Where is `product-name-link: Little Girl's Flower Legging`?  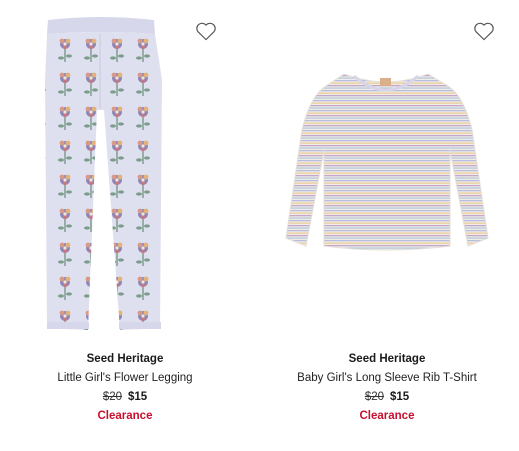
product-name-link: Little Girl's Flower Legging is located at coordinates (125, 378).